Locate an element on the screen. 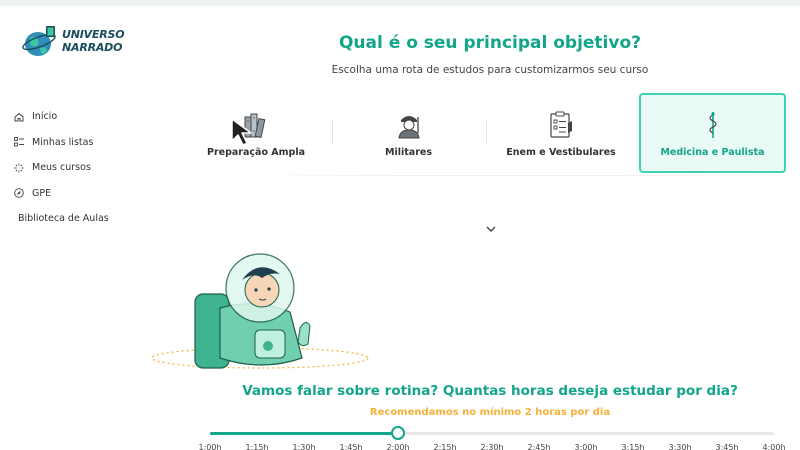  brand-logo: Universo Narrado is located at coordinates (73, 41).